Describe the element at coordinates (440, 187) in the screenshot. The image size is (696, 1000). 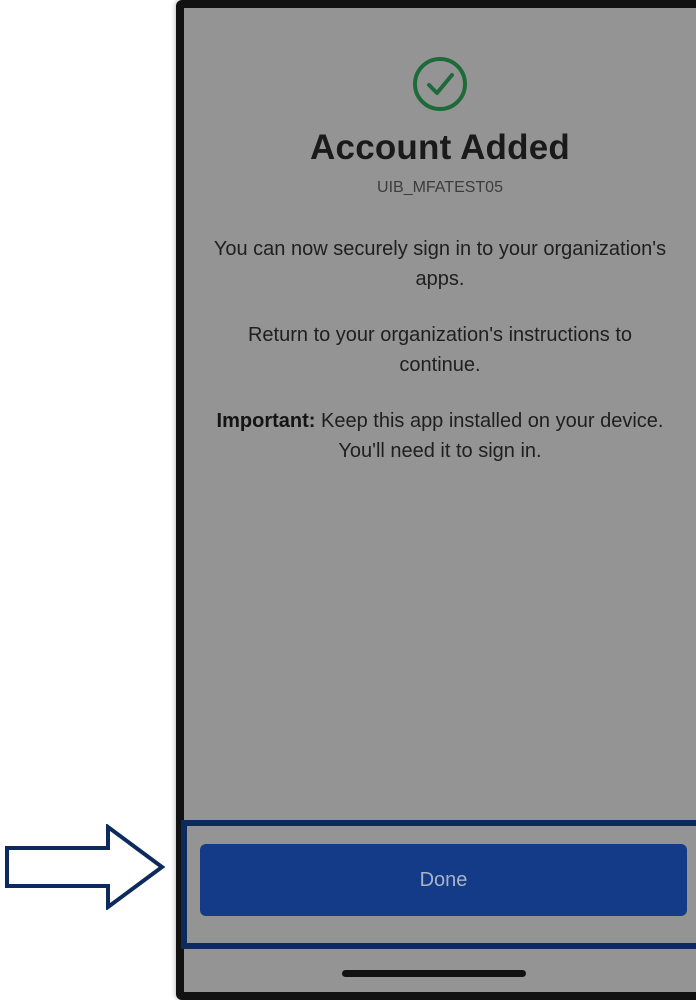
I see `account-id: UIB_MFATEST05` at that location.